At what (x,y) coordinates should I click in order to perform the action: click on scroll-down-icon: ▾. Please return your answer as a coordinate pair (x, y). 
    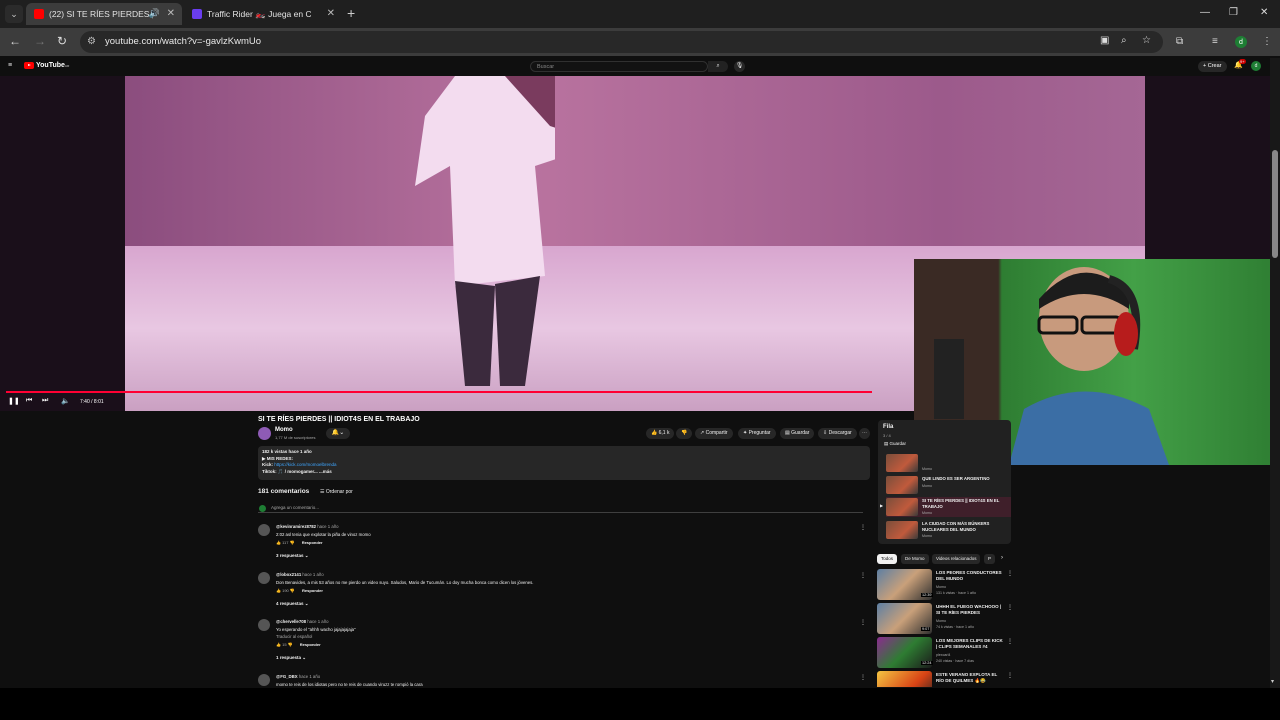
    Looking at the image, I should click on (1272, 681).